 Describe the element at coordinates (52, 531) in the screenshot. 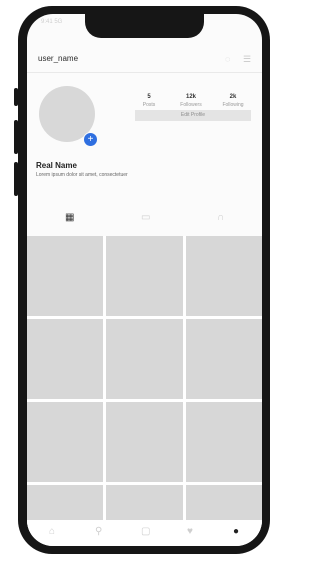

I see `home-icon: ⌂` at that location.